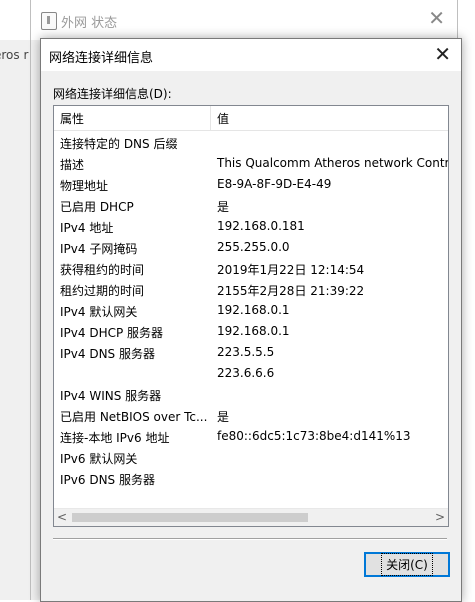  Describe the element at coordinates (190, 517) in the screenshot. I see `scrollbar-thumb` at that location.